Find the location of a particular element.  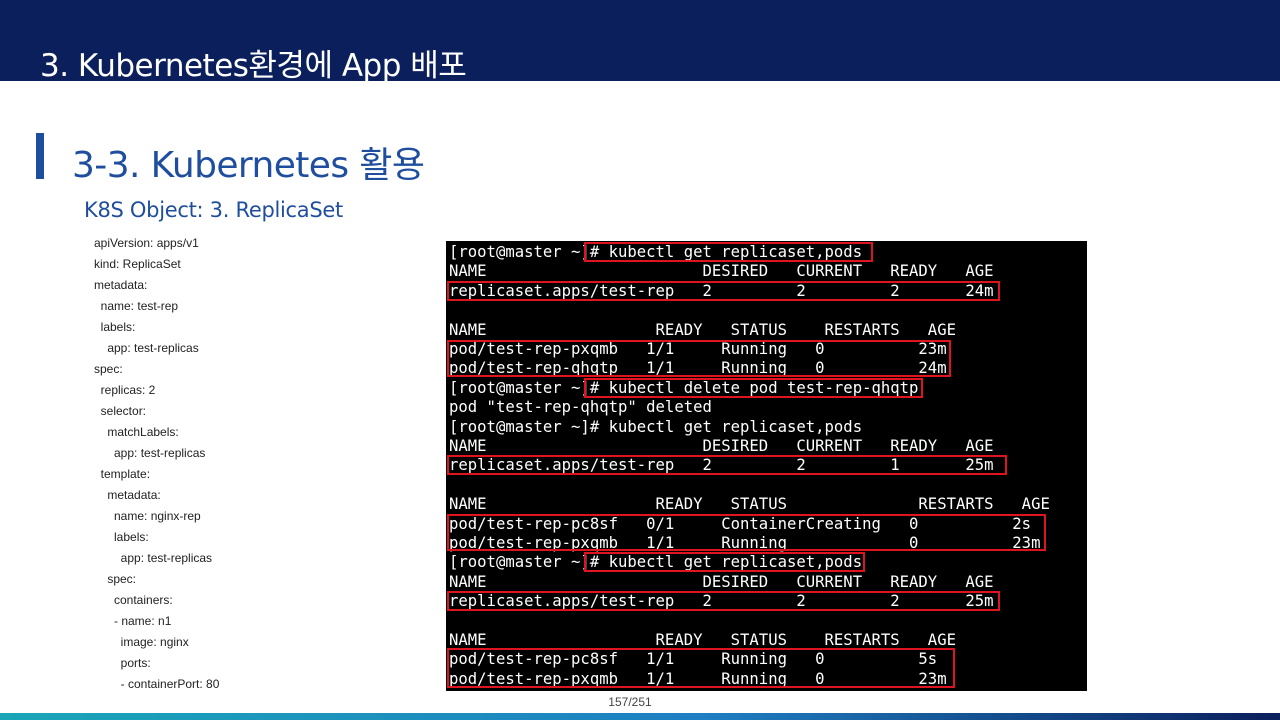

section-accent-bar is located at coordinates (40, 156).